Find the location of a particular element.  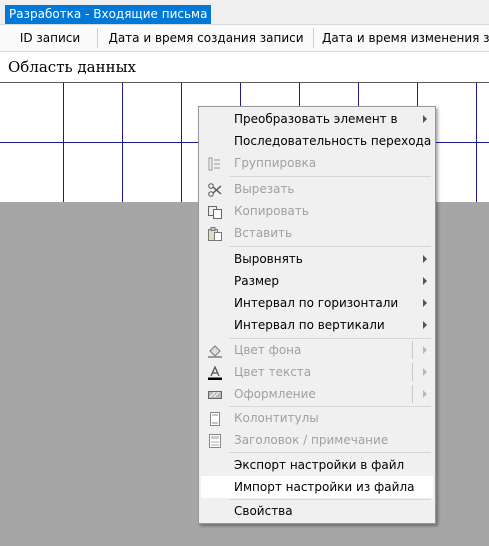

menu-item-label: Экспорт настройки в файл is located at coordinates (319, 465).